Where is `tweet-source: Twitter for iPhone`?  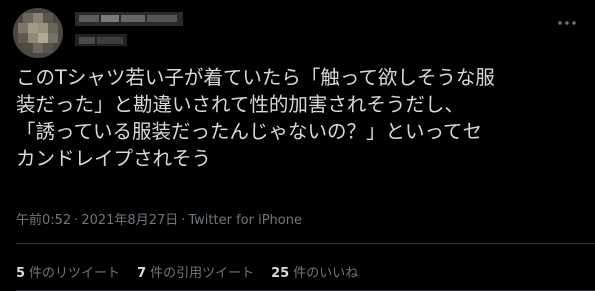
tweet-source: Twitter for iPhone is located at coordinates (245, 220).